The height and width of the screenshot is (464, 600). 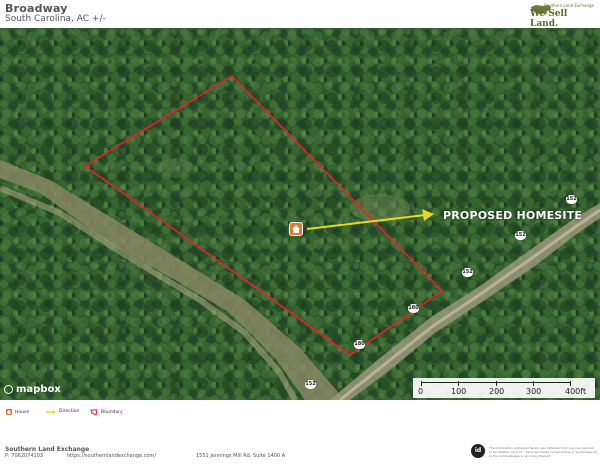 What do you see at coordinates (534, 391) in the screenshot?
I see `scale-label: 300` at bounding box center [534, 391].